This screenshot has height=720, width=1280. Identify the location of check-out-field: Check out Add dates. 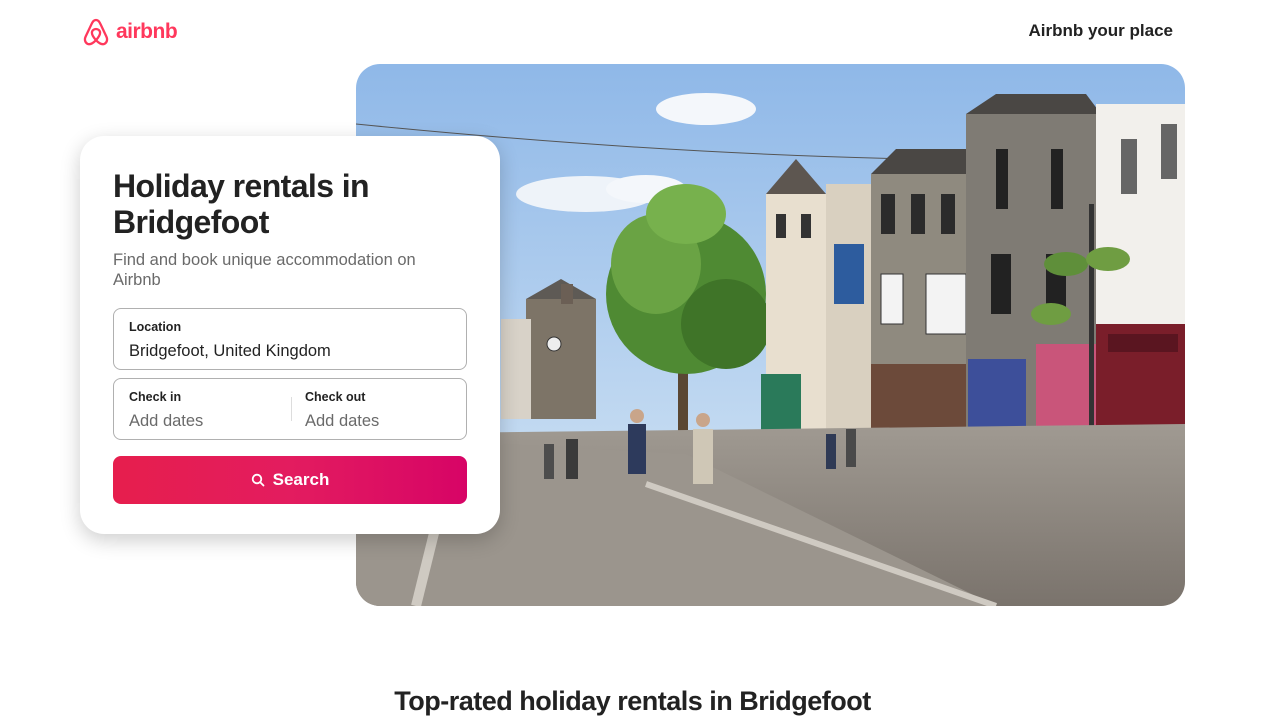
(378, 409).